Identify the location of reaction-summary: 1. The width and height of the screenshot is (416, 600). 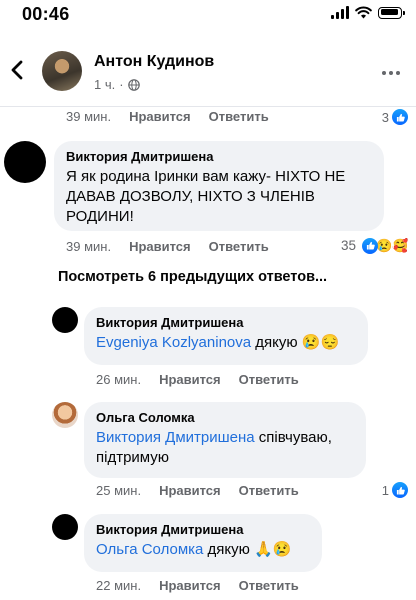
(395, 490).